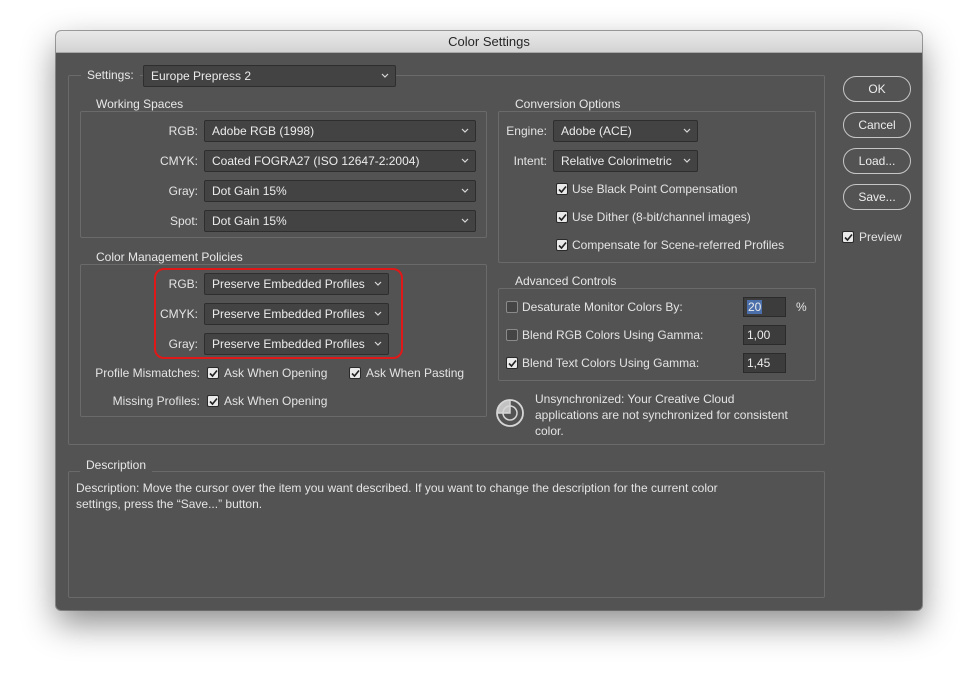 The width and height of the screenshot is (978, 691). What do you see at coordinates (183, 221) in the screenshot?
I see `working-spot-label: Spot:` at bounding box center [183, 221].